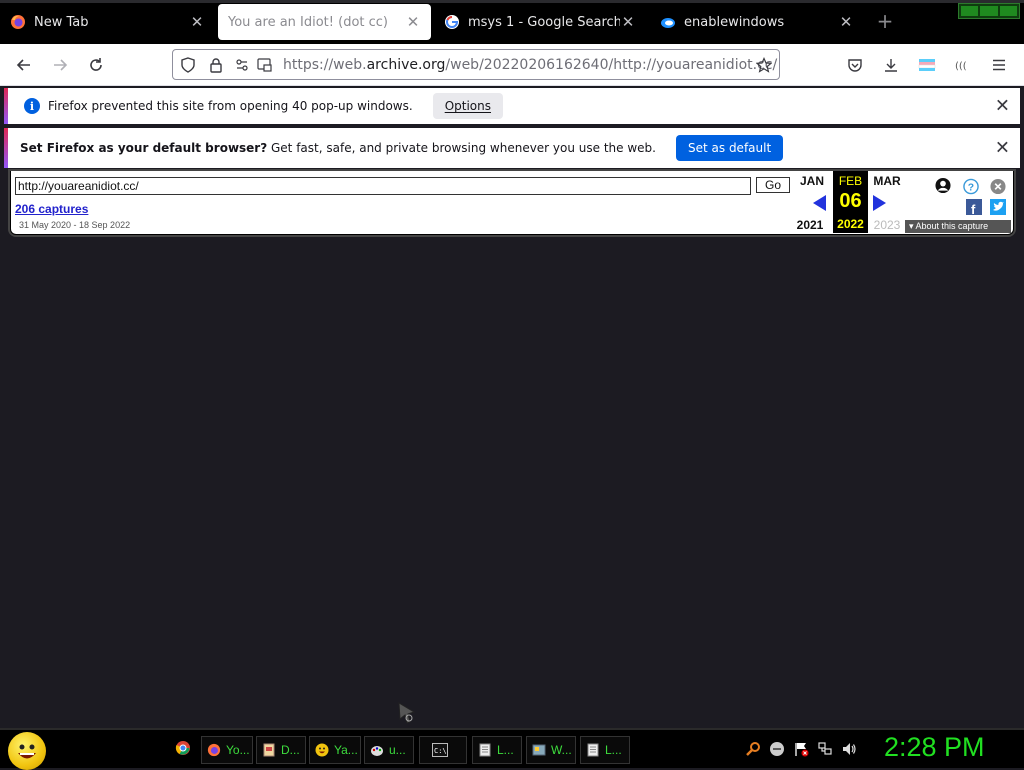 This screenshot has height=770, width=1024. I want to click on current-day-label: 06, so click(850, 201).